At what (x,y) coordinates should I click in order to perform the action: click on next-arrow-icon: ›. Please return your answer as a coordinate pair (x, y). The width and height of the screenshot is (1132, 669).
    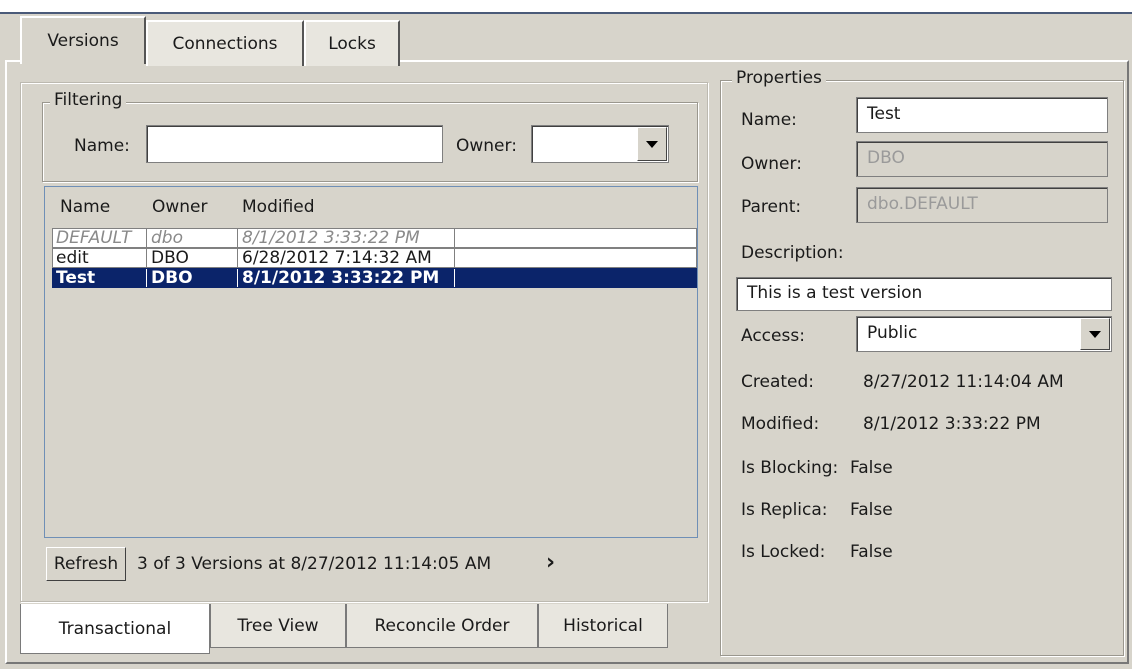
    Looking at the image, I should click on (550, 562).